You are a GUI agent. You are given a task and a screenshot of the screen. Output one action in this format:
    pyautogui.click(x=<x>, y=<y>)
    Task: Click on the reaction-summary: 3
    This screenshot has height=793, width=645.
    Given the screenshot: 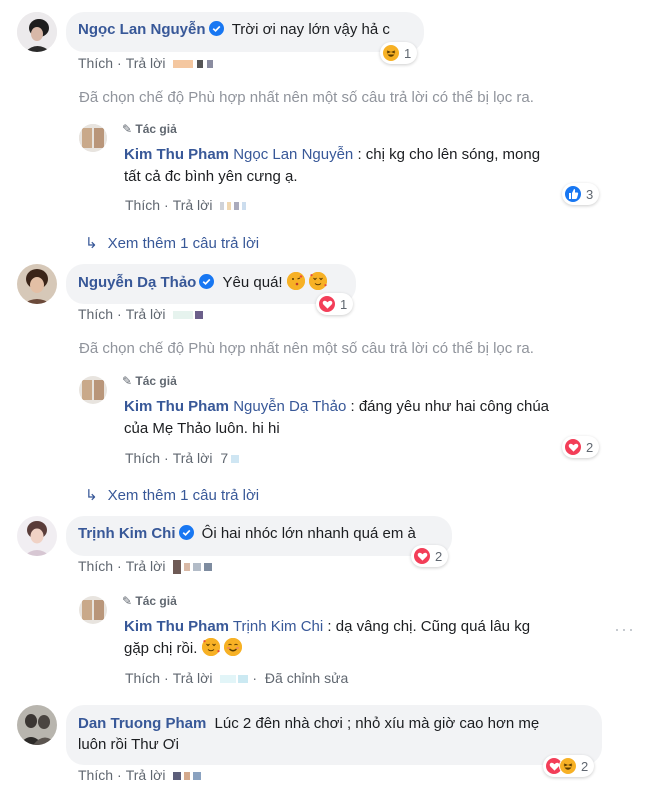 What is the action you would take?
    pyautogui.click(x=581, y=194)
    